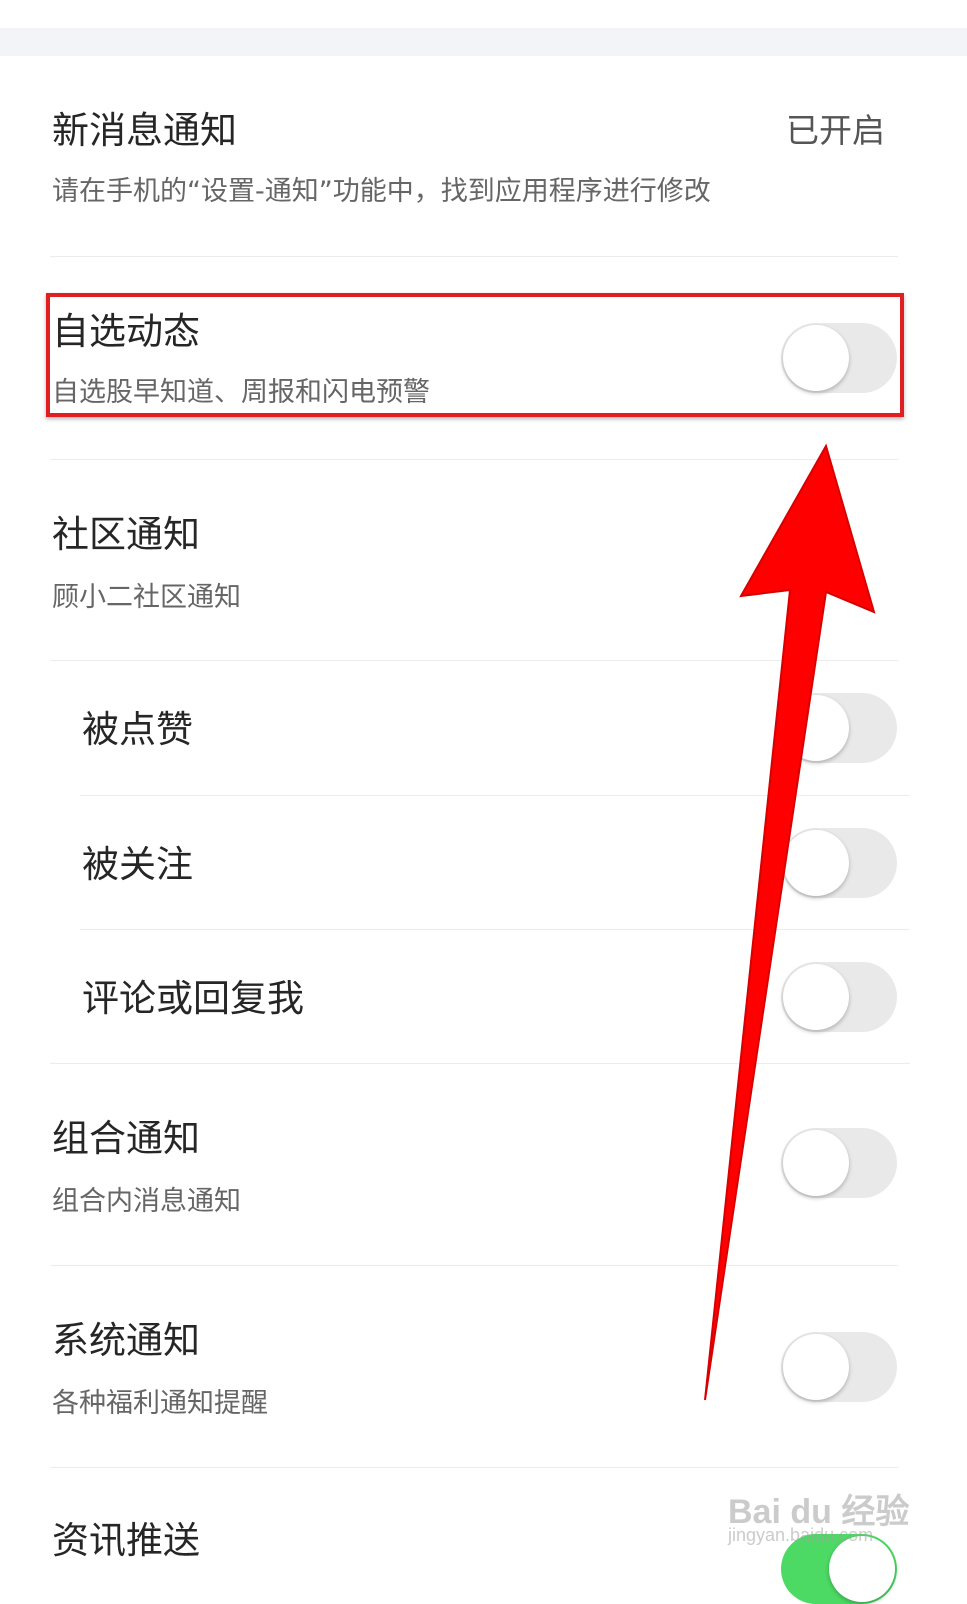 This screenshot has height=1604, width=967. What do you see at coordinates (801, 1535) in the screenshot?
I see `watermark-url: jingyan.baidu.com` at bounding box center [801, 1535].